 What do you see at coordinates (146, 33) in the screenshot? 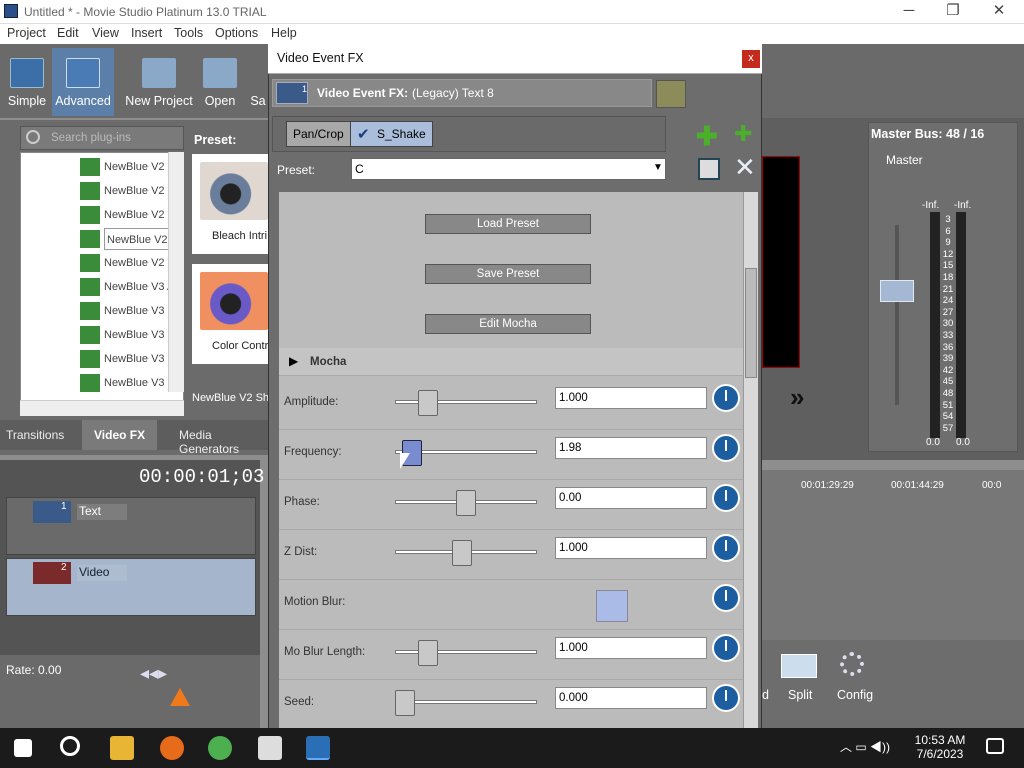
I see `menu-insert: Insert` at bounding box center [146, 33].